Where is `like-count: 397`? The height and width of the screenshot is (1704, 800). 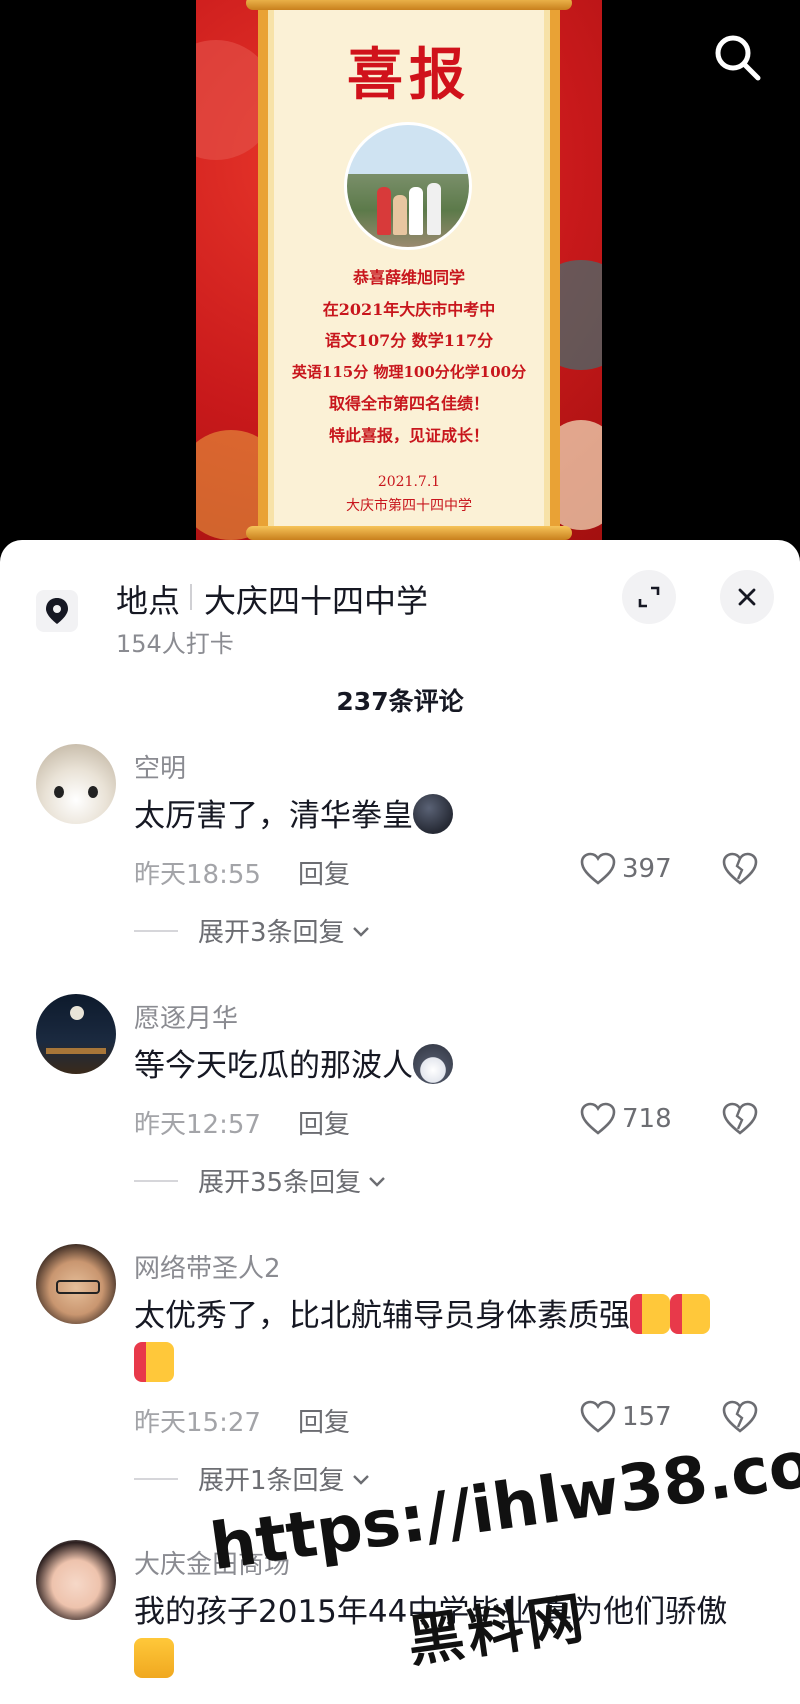 like-count: 397 is located at coordinates (647, 869).